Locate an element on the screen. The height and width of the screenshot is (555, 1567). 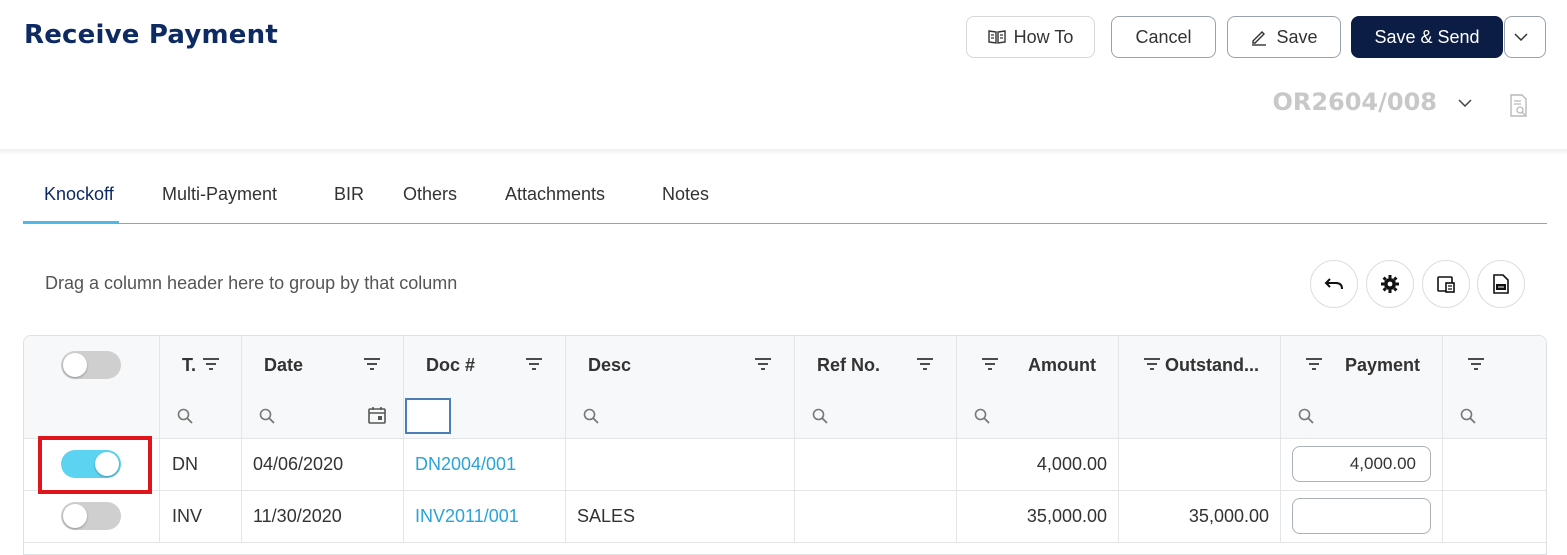
calendar-icon is located at coordinates (377, 415).